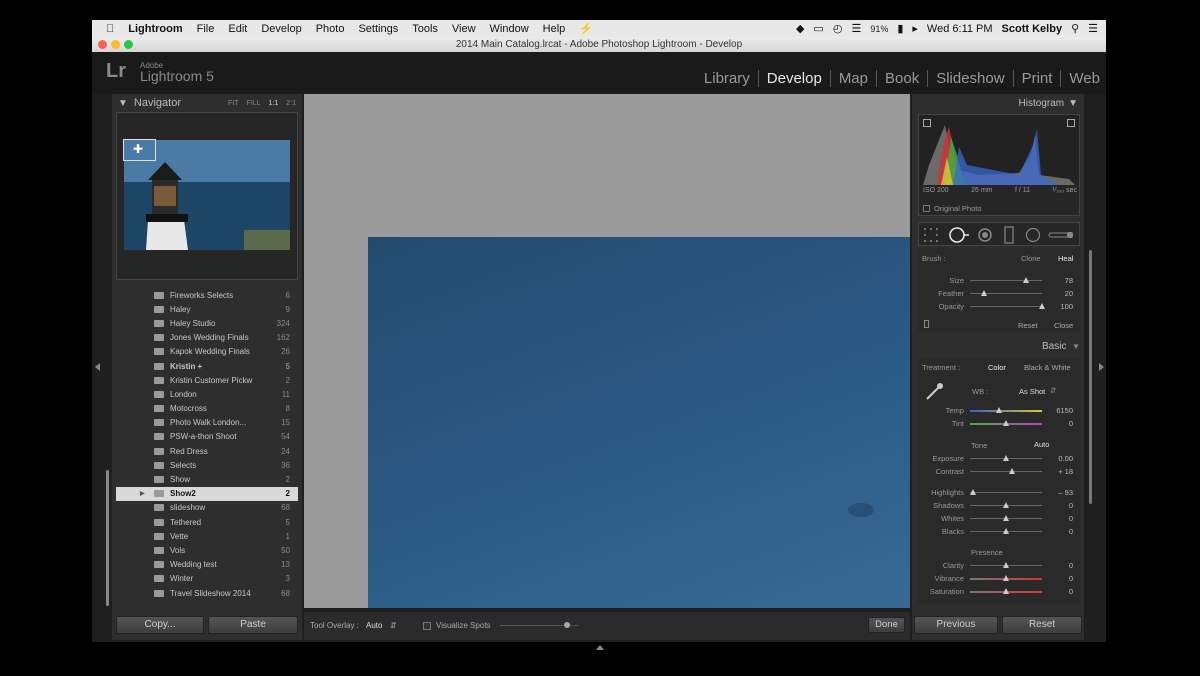  What do you see at coordinates (1006, 492) in the screenshot?
I see `highlights-slider` at bounding box center [1006, 492].